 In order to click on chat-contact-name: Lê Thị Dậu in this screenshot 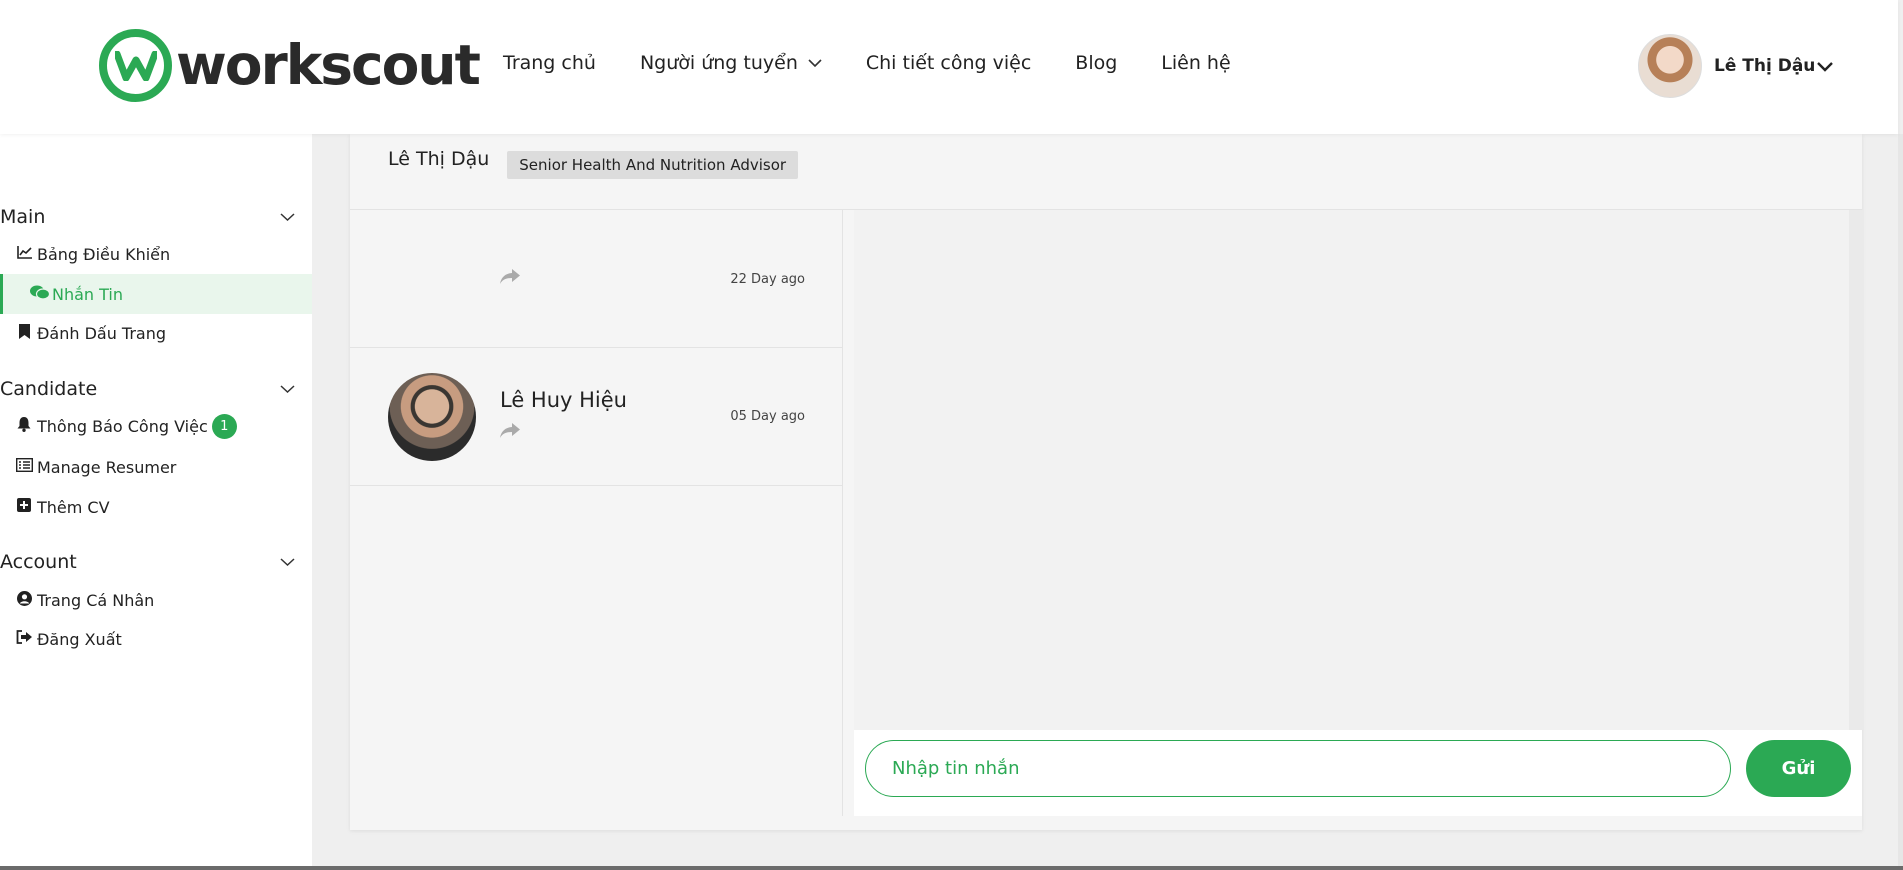, I will do `click(439, 159)`.